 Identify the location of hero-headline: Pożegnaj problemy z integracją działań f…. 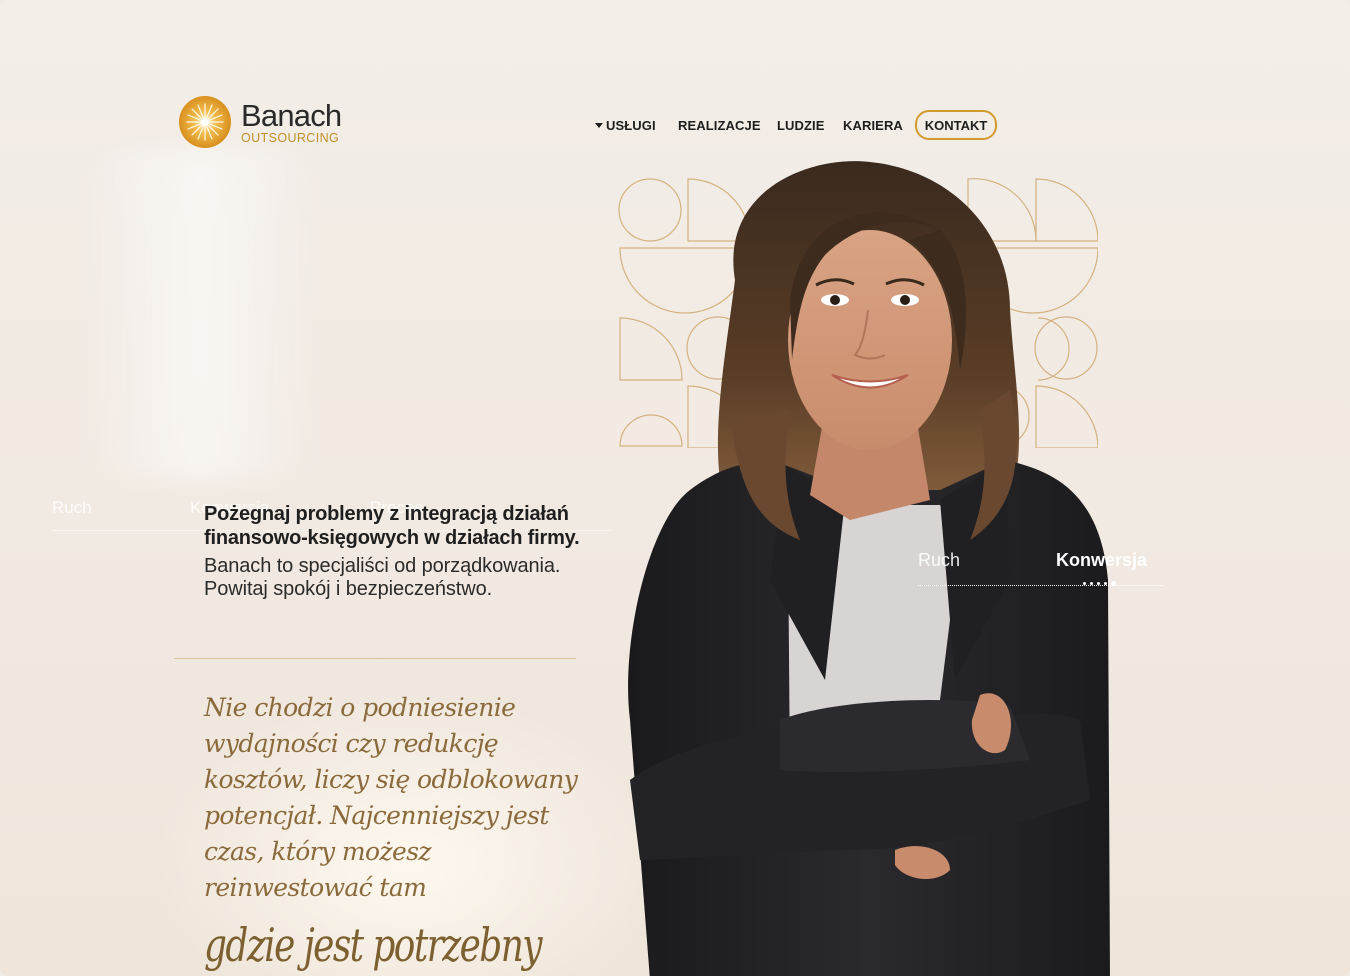
(392, 526).